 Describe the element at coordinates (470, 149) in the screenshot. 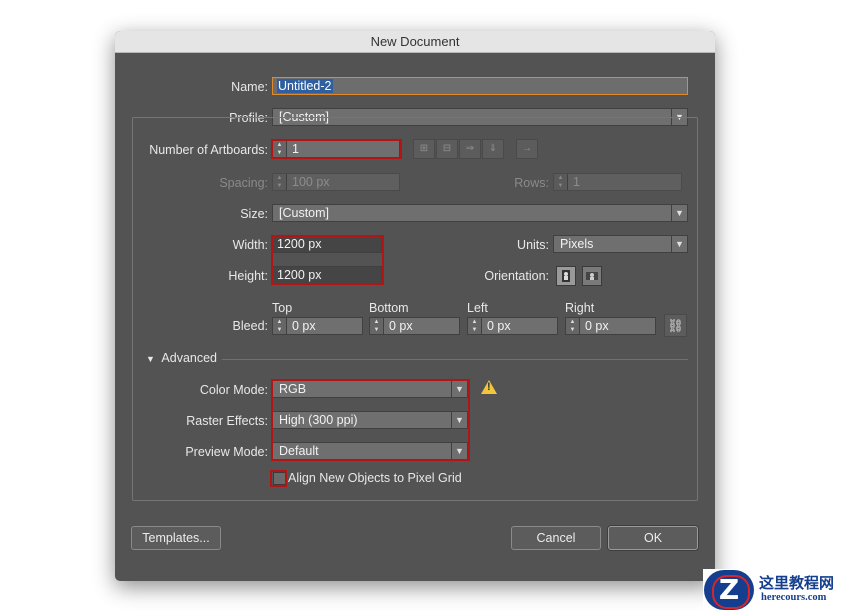

I see `arrange-by-row-icon: ⇒` at that location.